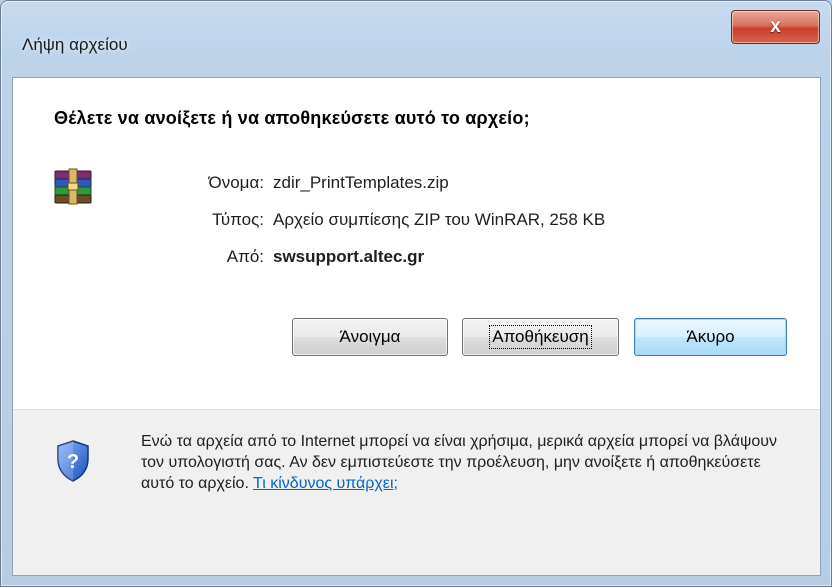 The height and width of the screenshot is (587, 832). What do you see at coordinates (325, 483) in the screenshot?
I see `what-is-the-risk-link: Τι κίνδυνος υπάρχει;` at bounding box center [325, 483].